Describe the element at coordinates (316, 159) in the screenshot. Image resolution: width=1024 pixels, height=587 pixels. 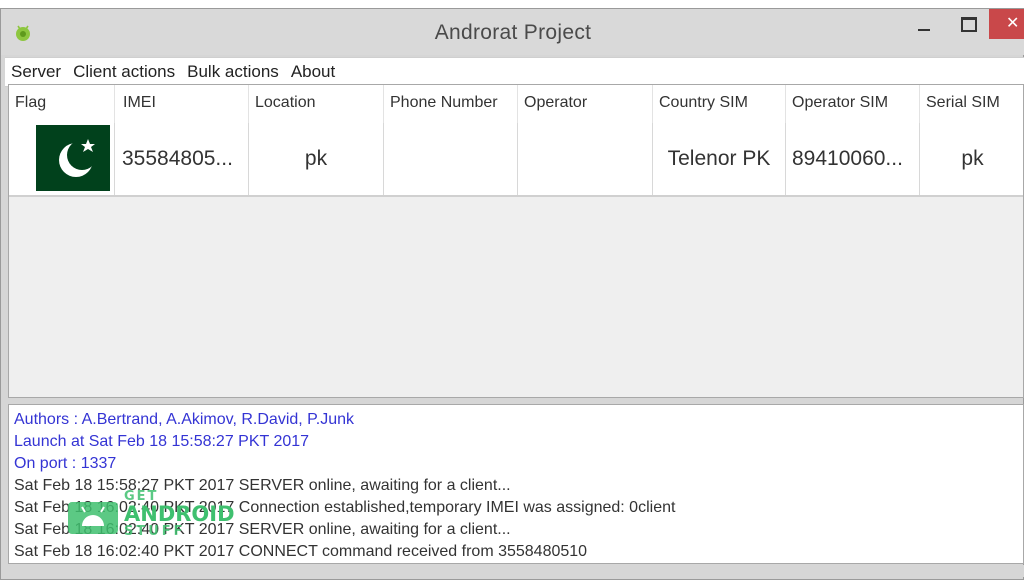
I see `cell-location: pk` at that location.